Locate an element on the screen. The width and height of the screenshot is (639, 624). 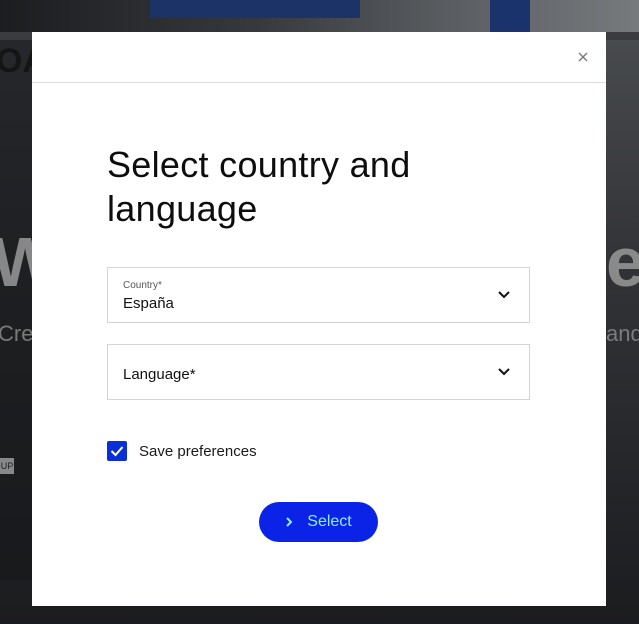
save-preferences-checkbox is located at coordinates (117, 451).